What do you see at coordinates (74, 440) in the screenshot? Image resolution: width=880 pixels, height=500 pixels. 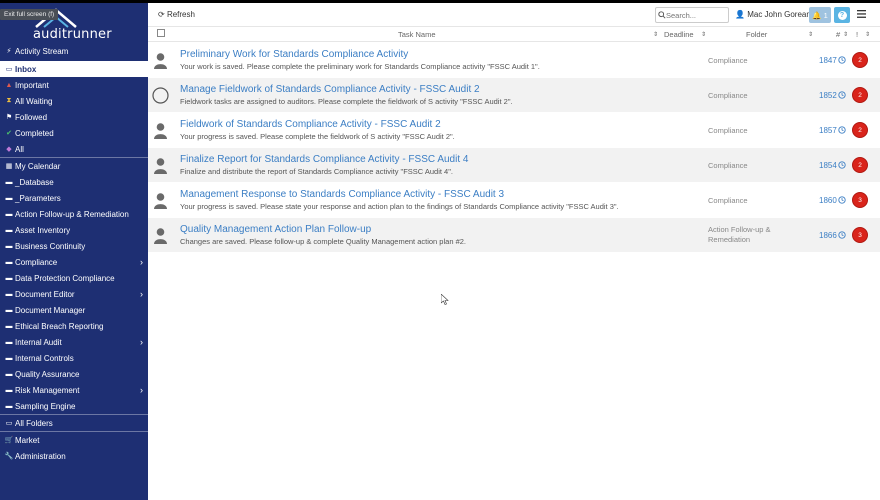 I see `sidebar-item-market: 🛒 Market` at bounding box center [74, 440].